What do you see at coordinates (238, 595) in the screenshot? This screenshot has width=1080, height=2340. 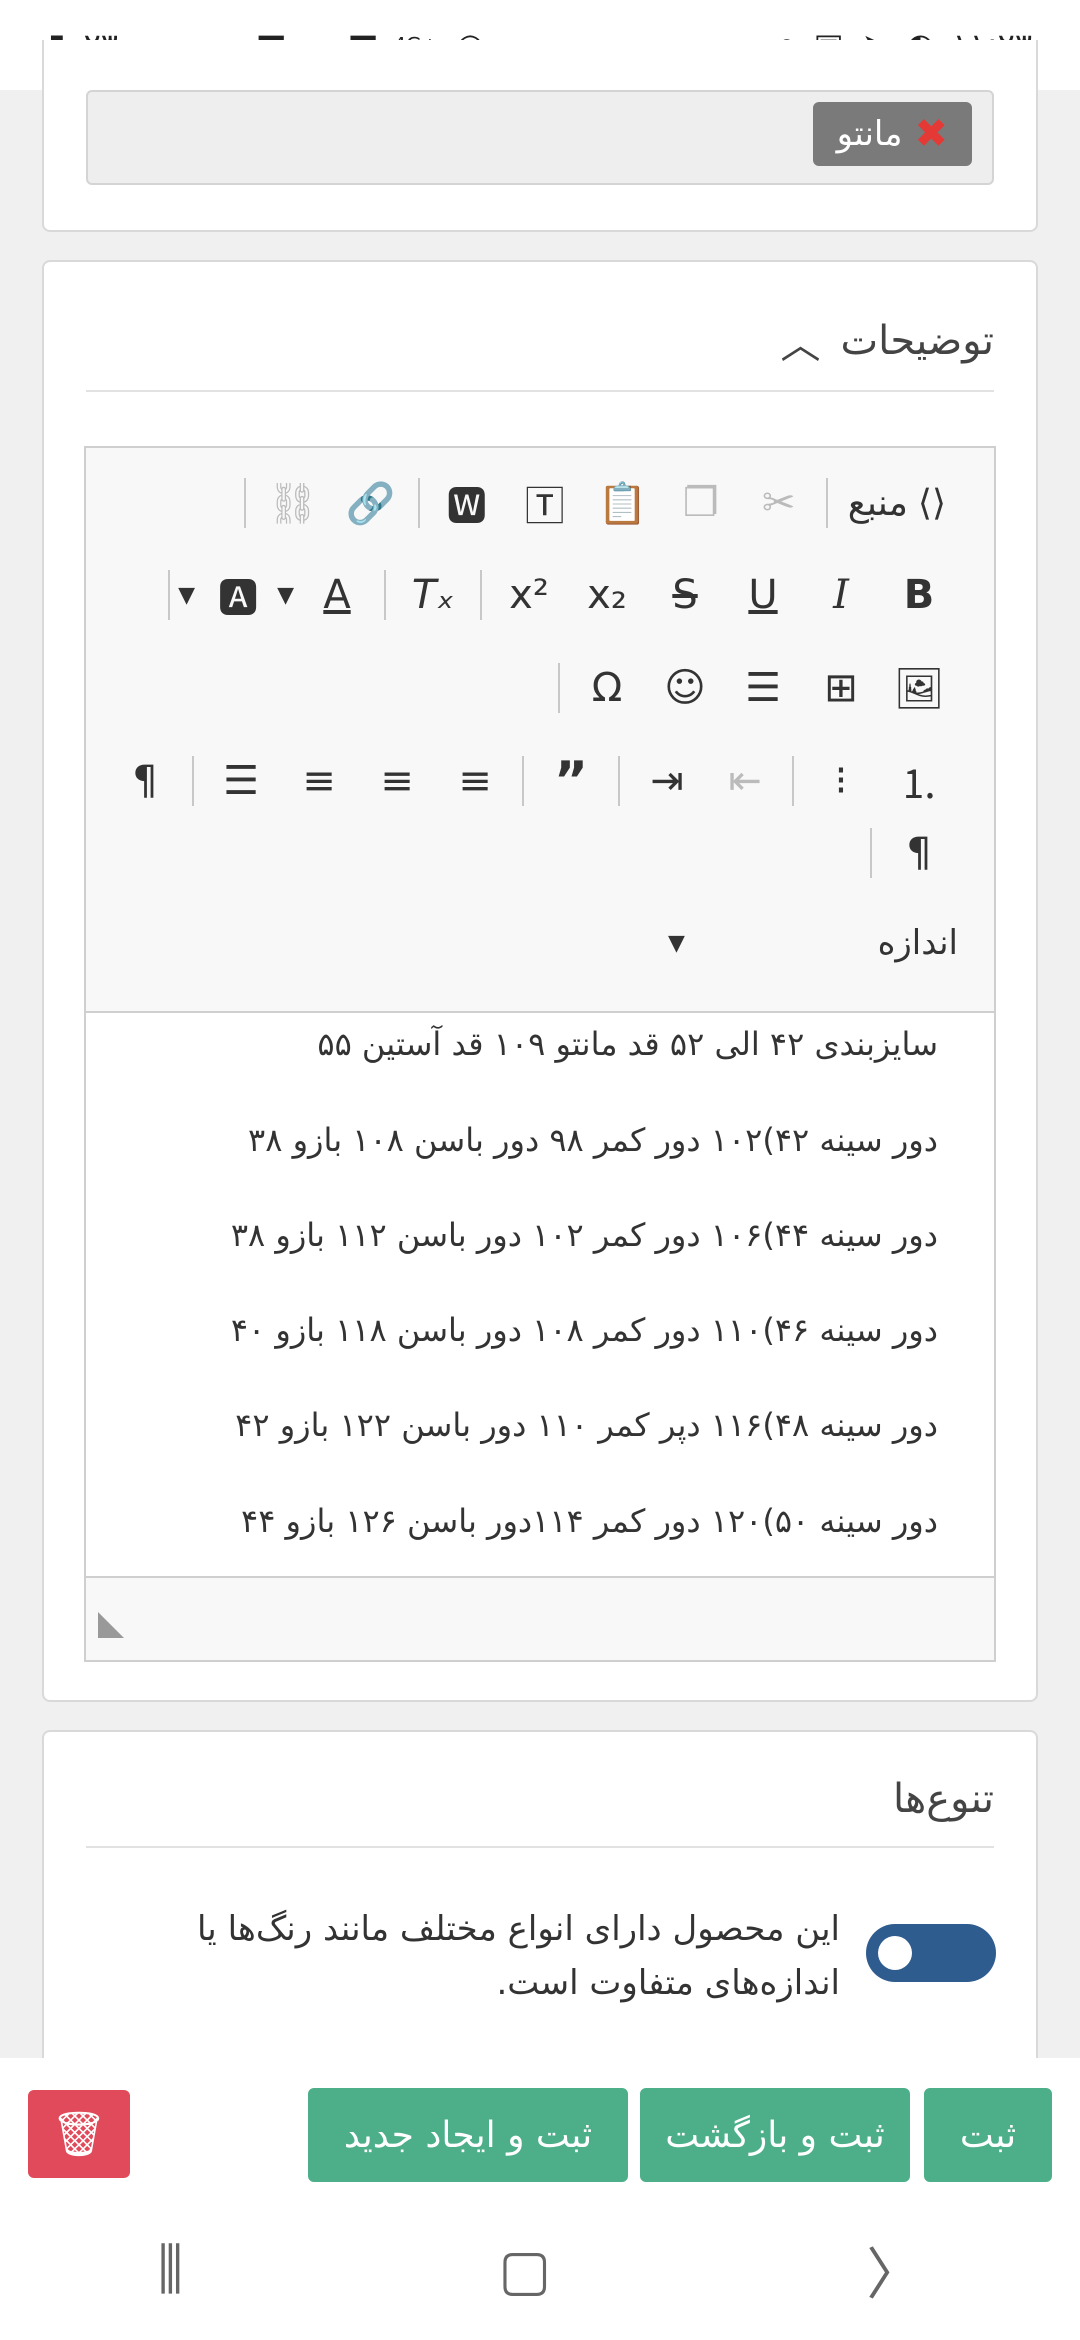 I see `background-color-icon: 🅰` at bounding box center [238, 595].